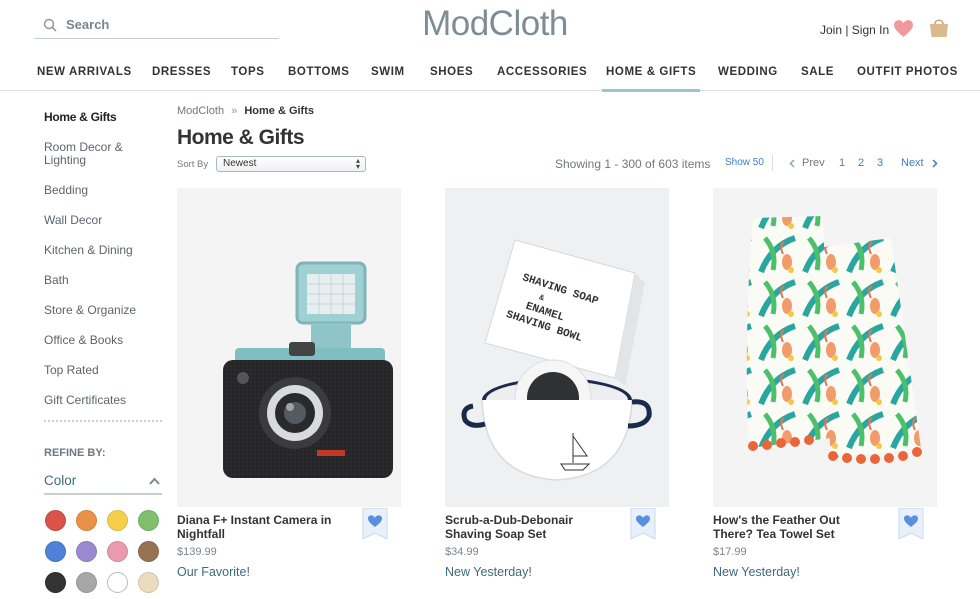 This screenshot has width=980, height=599. Describe the element at coordinates (213, 572) in the screenshot. I see `product-tag: Our Favorite!` at that location.